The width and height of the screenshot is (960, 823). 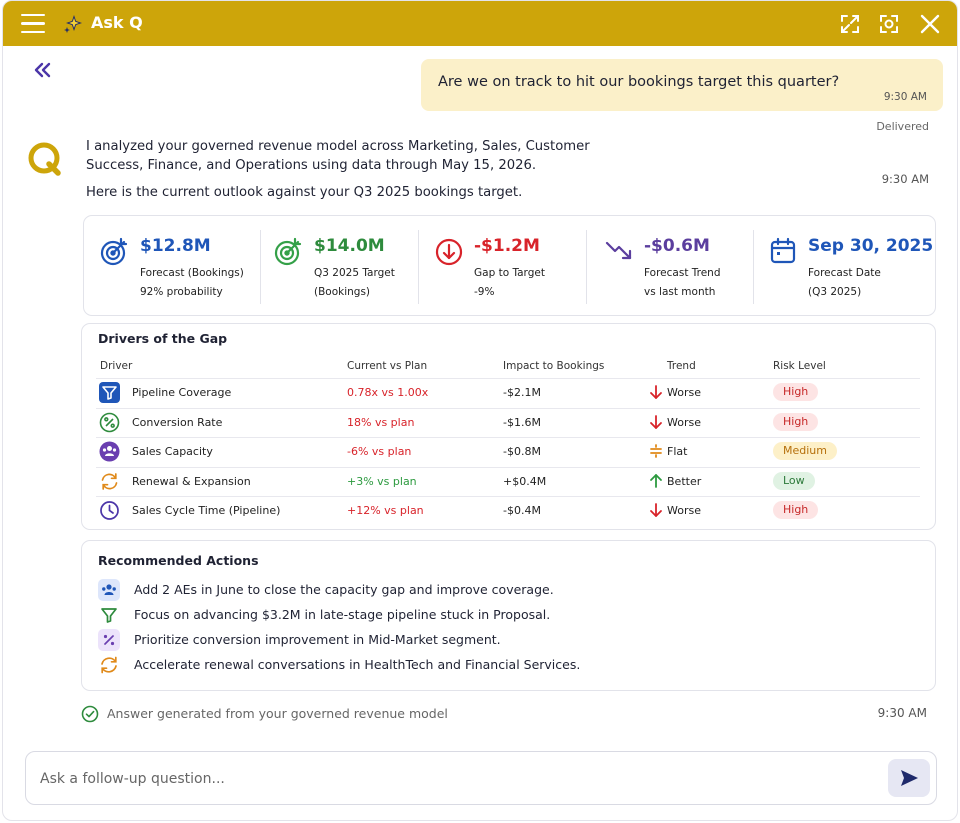 What do you see at coordinates (381, 422) in the screenshot?
I see `current-vs-plan: 18% vs plan` at bounding box center [381, 422].